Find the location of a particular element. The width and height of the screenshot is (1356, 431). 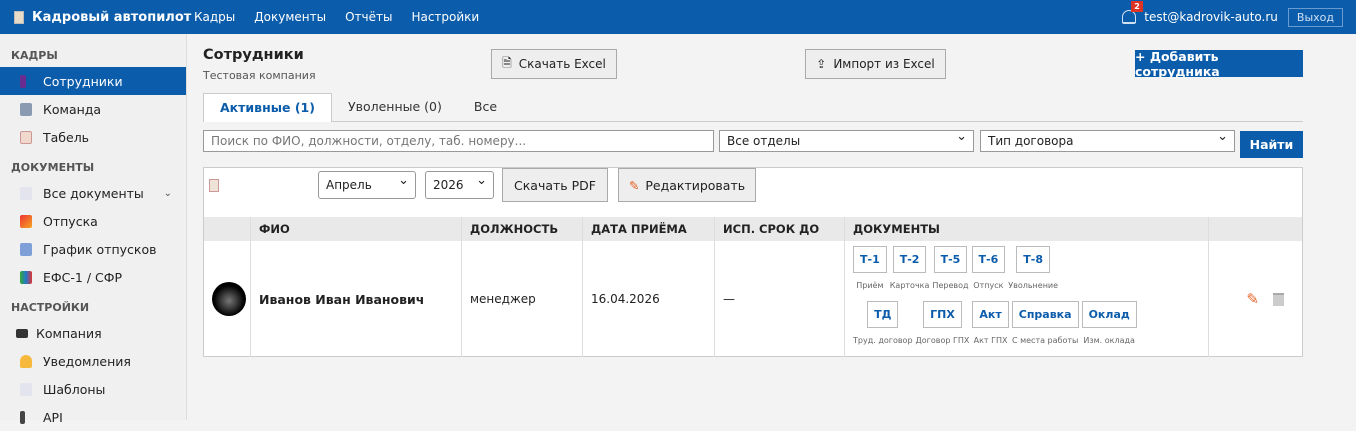

label: Все документы is located at coordinates (93, 193).